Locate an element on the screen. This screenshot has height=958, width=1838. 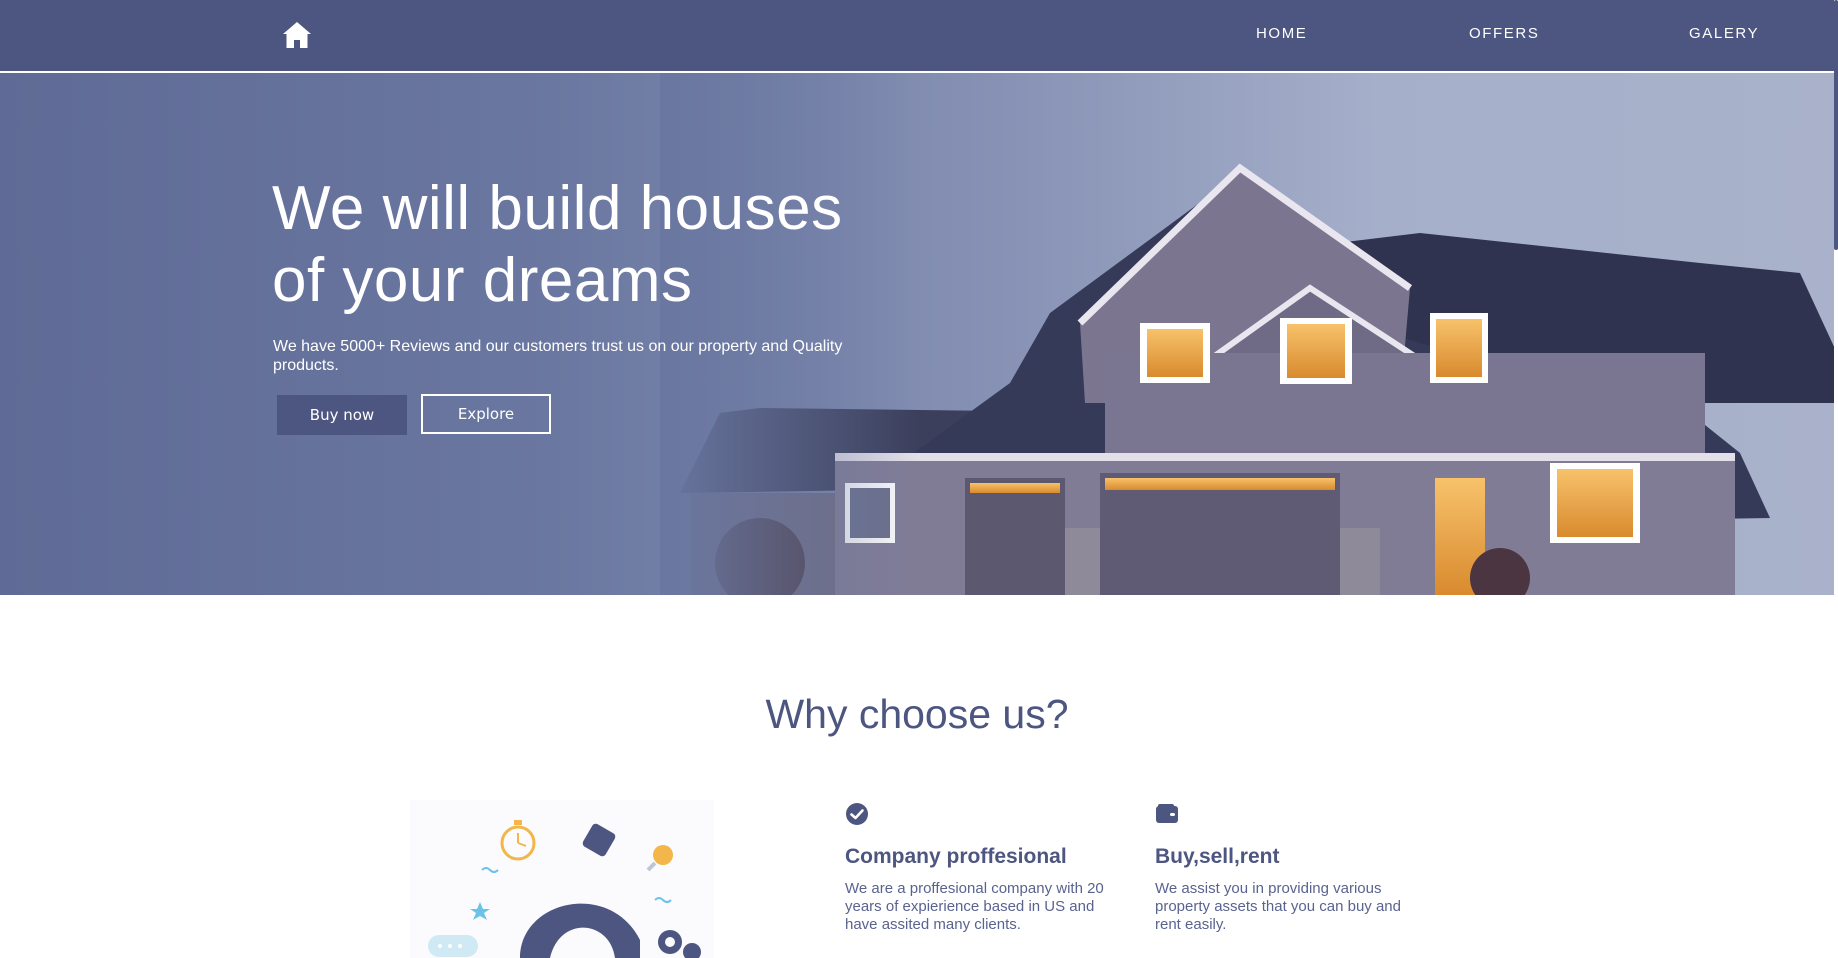
nav-link-home: HOME is located at coordinates (1281, 33).